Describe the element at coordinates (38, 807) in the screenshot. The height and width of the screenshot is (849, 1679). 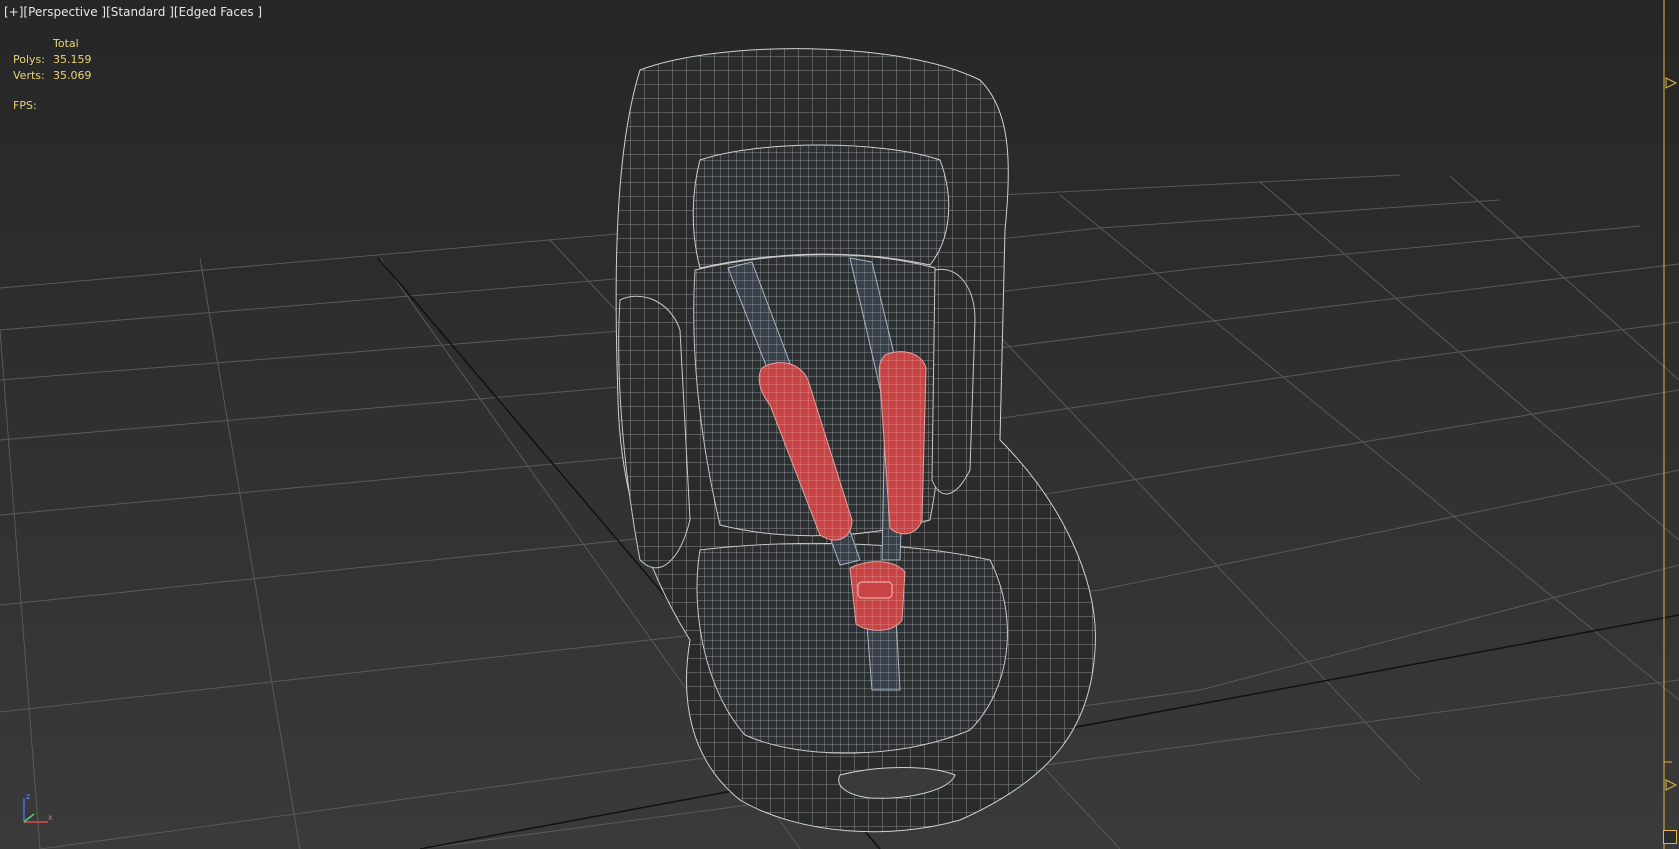
I see `axis-tripod-icon: z x` at that location.